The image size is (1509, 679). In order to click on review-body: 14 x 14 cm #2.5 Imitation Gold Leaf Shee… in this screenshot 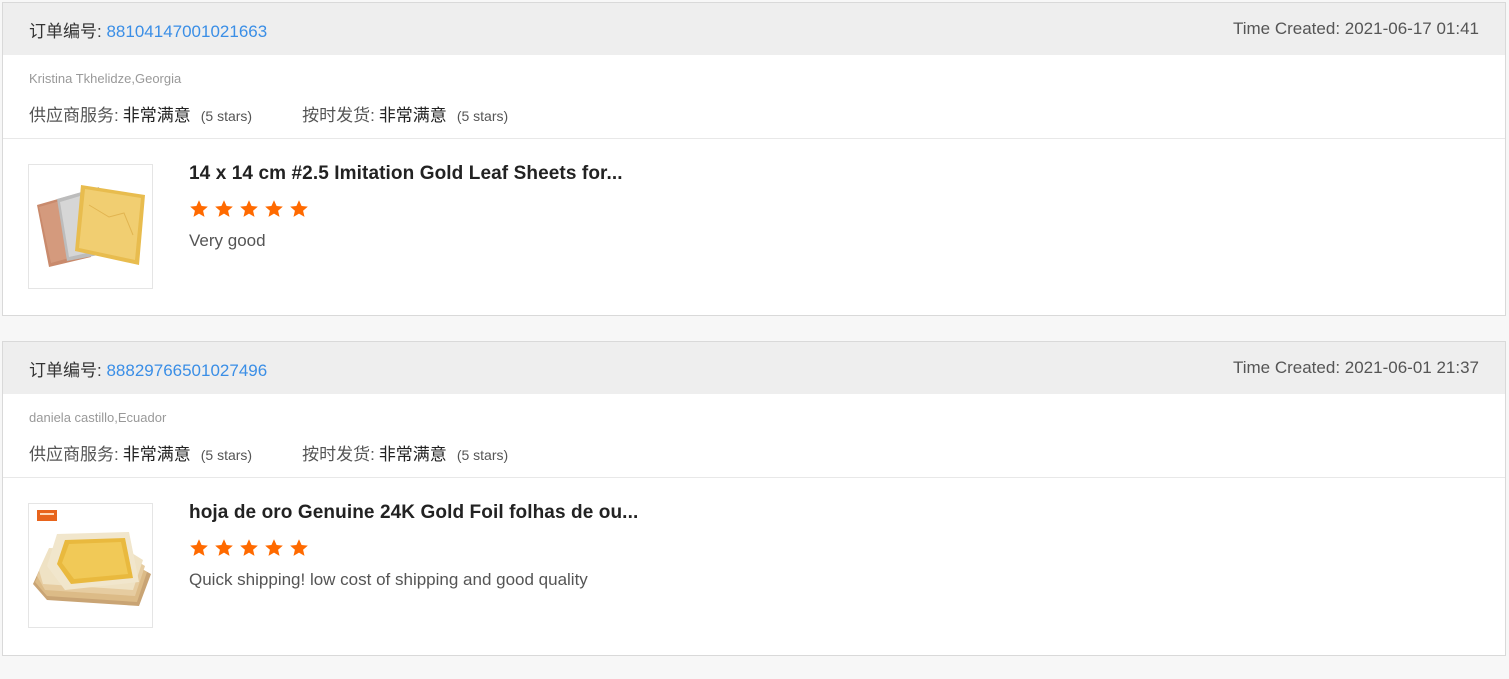, I will do `click(406, 207)`.